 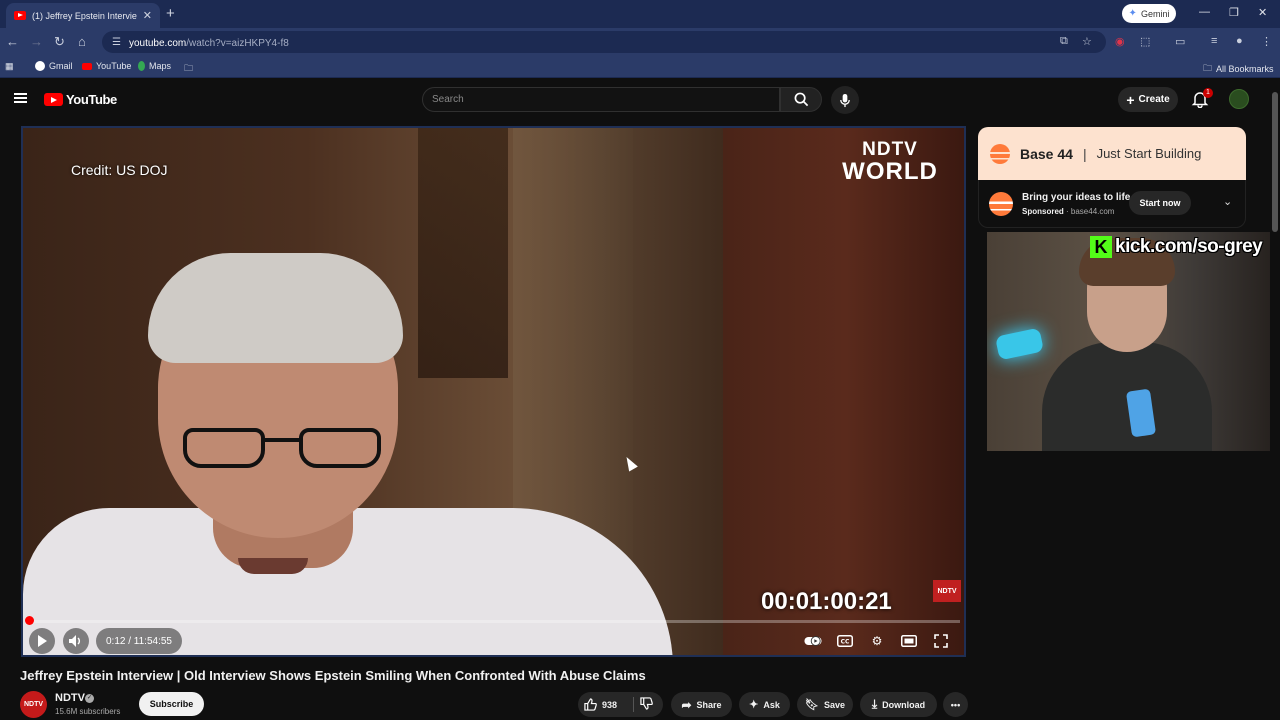 What do you see at coordinates (82, 41) in the screenshot?
I see `home-icon: ⌂` at bounding box center [82, 41].